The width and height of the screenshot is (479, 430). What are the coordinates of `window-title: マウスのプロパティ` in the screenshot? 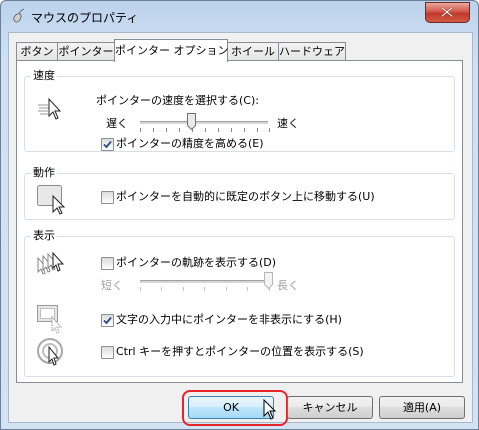 It's located at (85, 18).